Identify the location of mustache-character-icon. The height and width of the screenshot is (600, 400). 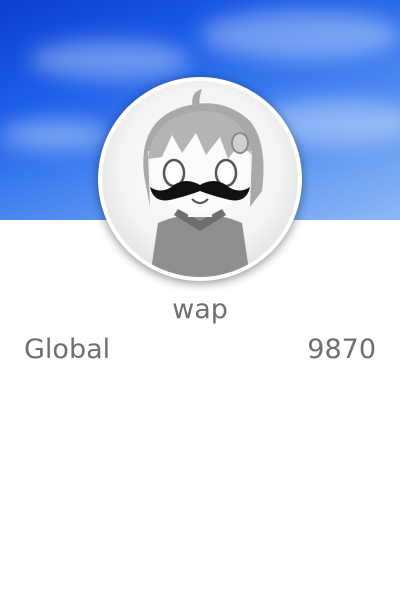
(203, 183).